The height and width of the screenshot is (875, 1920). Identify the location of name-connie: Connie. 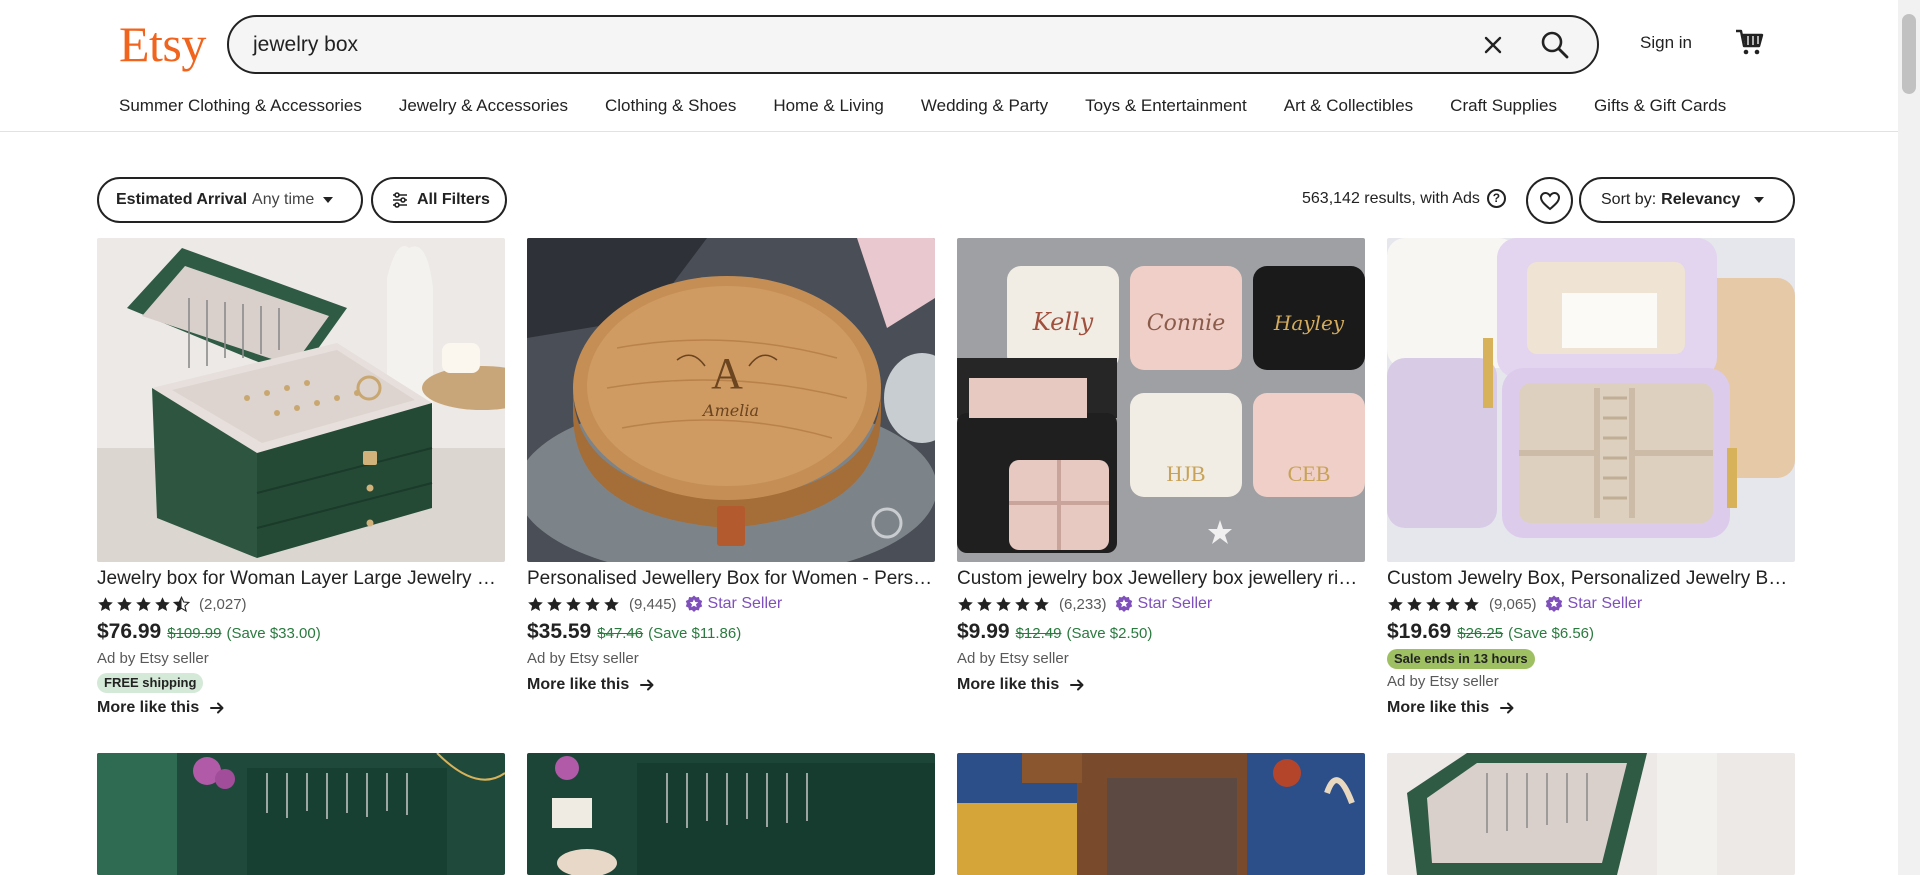
(1186, 323).